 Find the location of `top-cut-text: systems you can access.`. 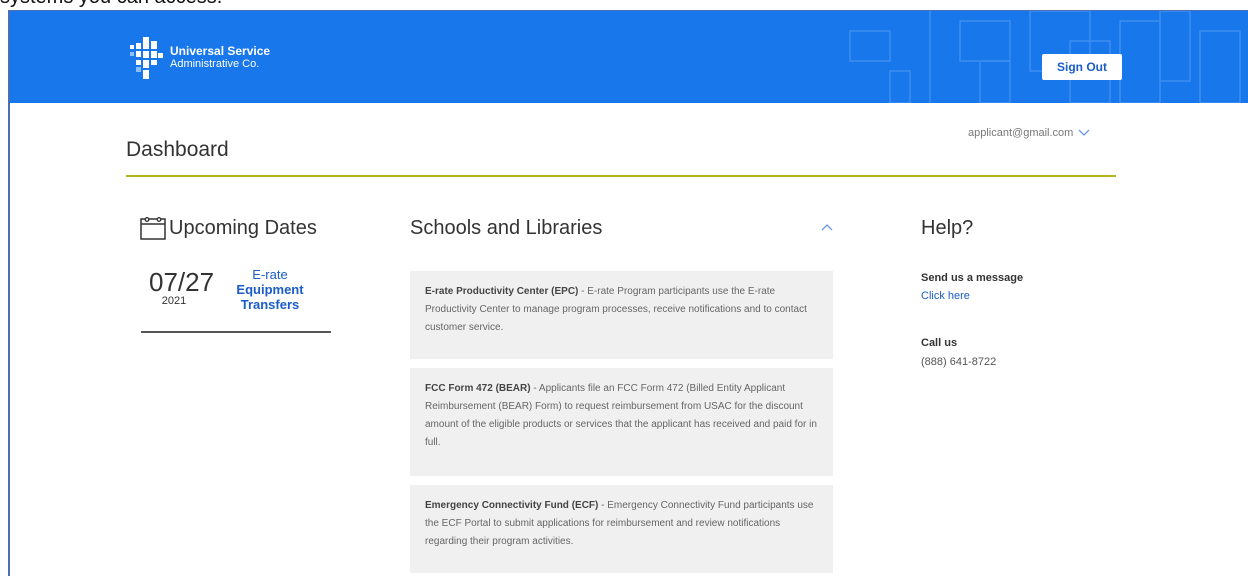

top-cut-text: systems you can access. is located at coordinates (111, 4).